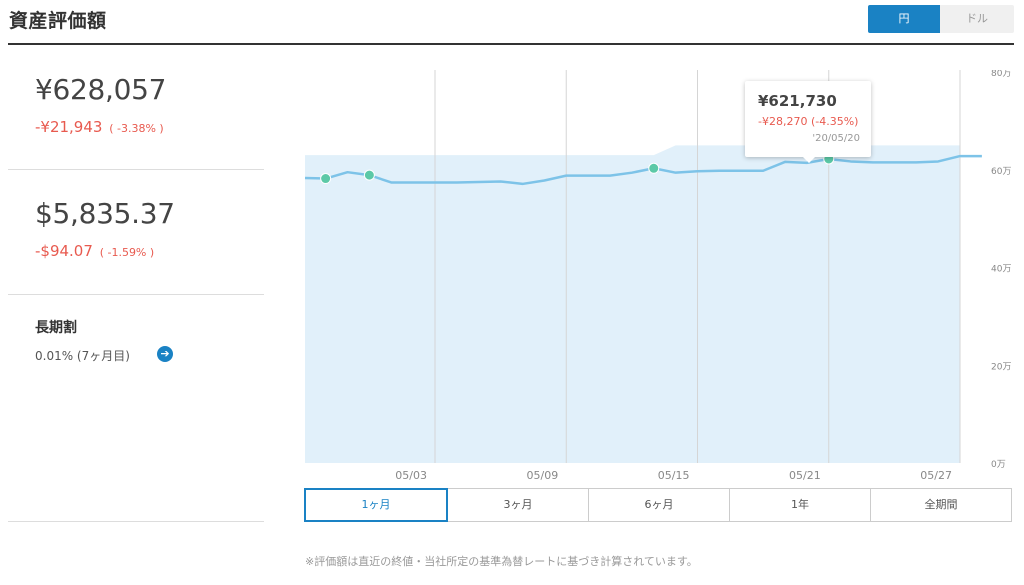 This screenshot has width=1024, height=585. Describe the element at coordinates (501, 561) in the screenshot. I see `footnote: ※評価額は直近の終値・当社所定の基準為替レートに基づき計算されています。` at that location.